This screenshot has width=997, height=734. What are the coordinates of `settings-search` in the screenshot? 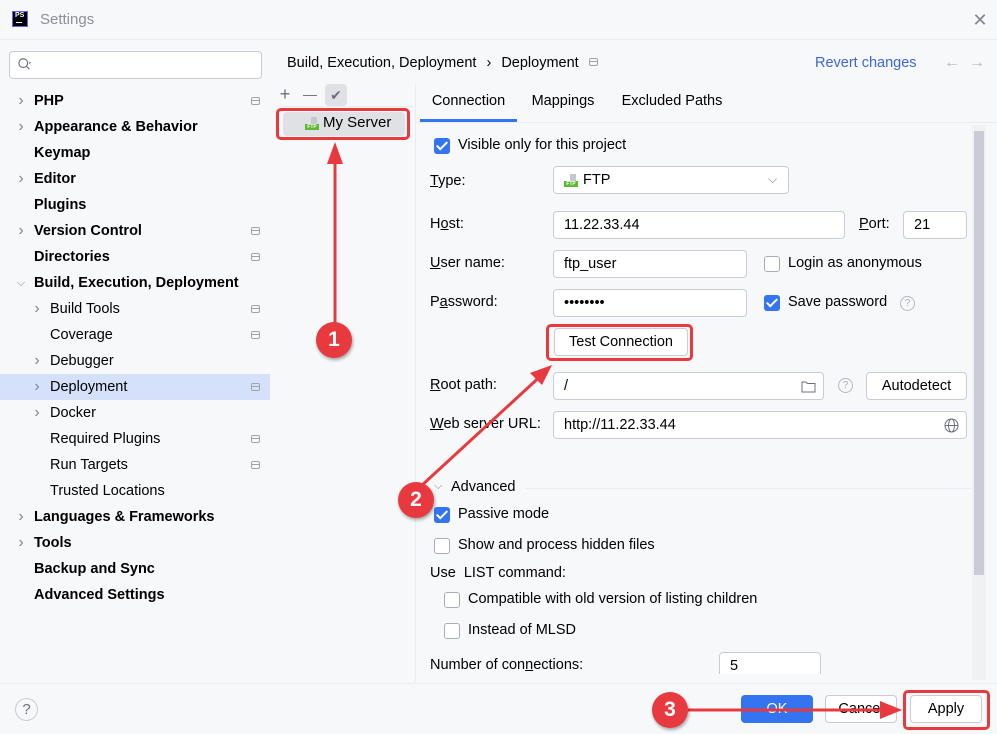 It's located at (135, 65).